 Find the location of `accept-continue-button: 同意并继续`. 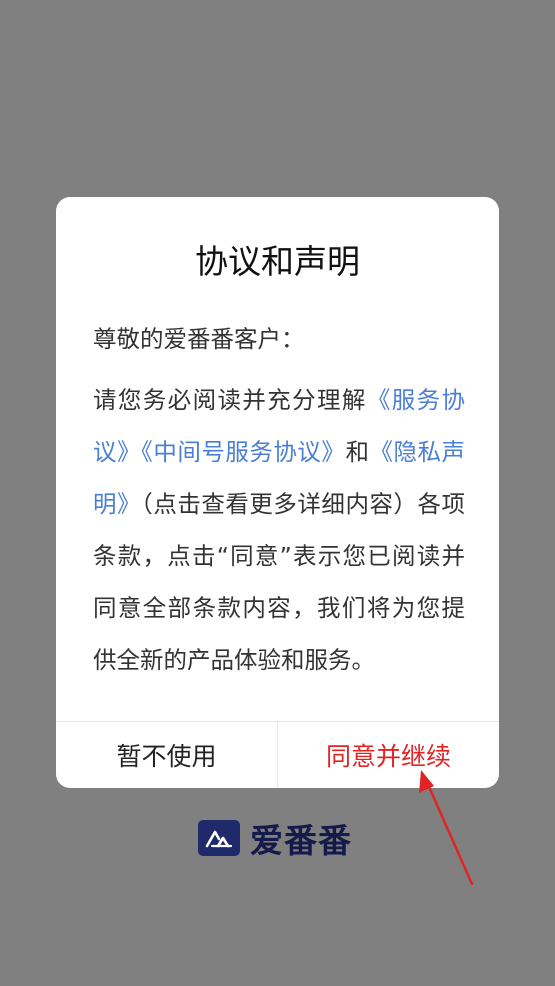

accept-continue-button: 同意并继续 is located at coordinates (388, 755).